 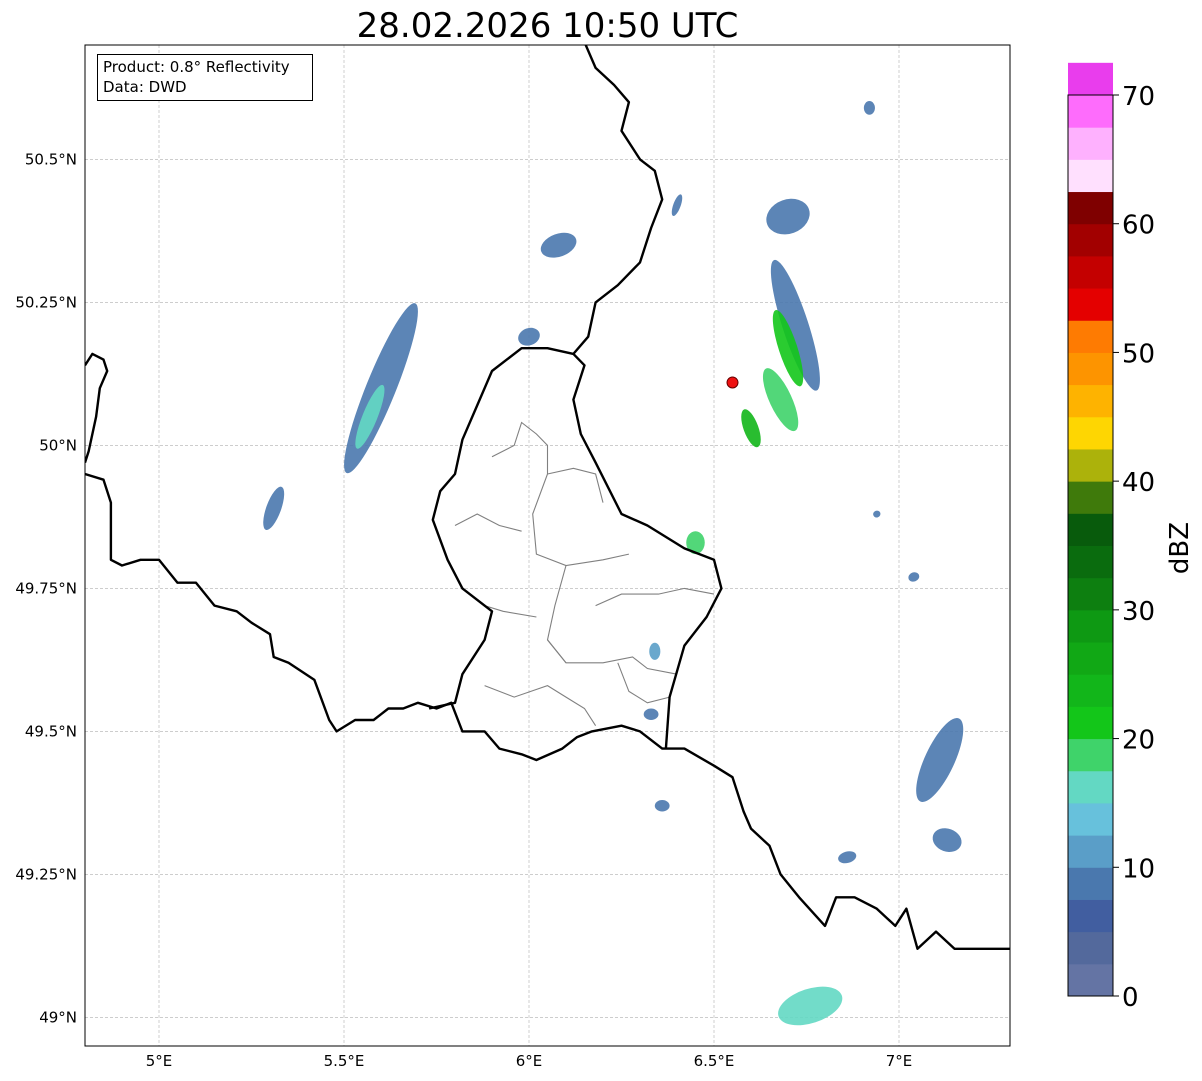 I want to click on colorbar-axis-label: dBZ, so click(x=1180, y=548).